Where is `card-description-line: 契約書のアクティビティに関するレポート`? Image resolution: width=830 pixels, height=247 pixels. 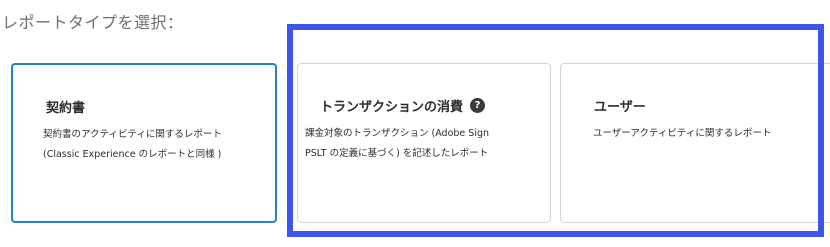 card-description-line: 契約書のアクティビティに関するレポート is located at coordinates (132, 134).